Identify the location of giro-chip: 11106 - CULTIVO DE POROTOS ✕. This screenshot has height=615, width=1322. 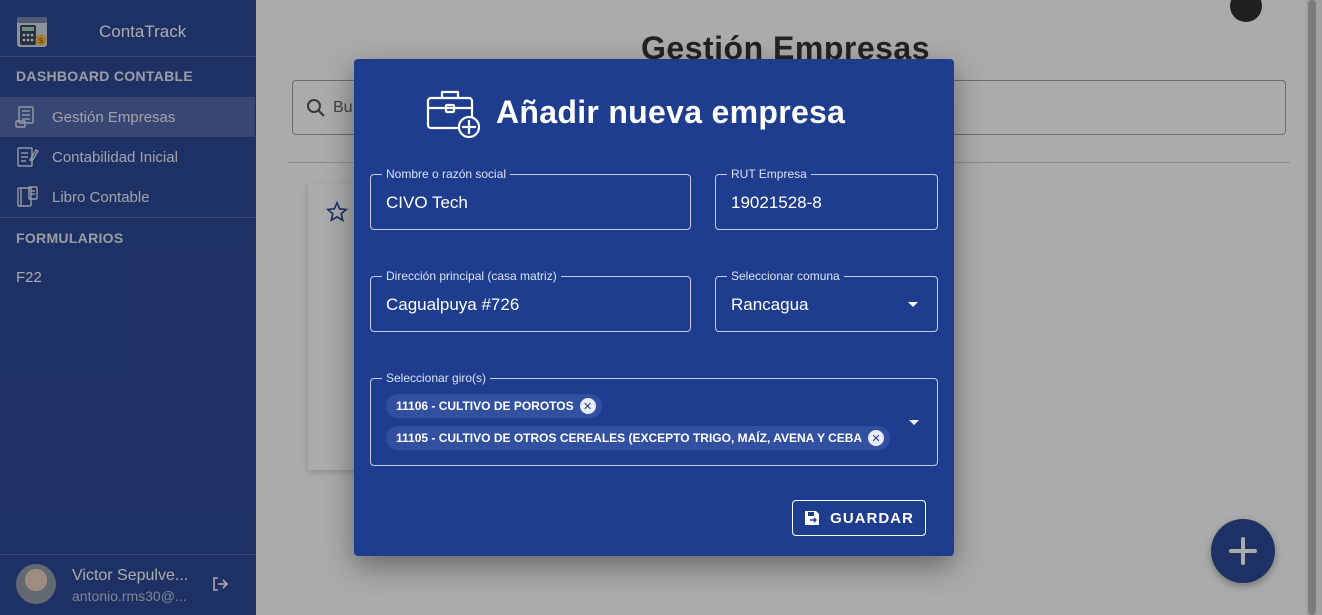
(494, 406).